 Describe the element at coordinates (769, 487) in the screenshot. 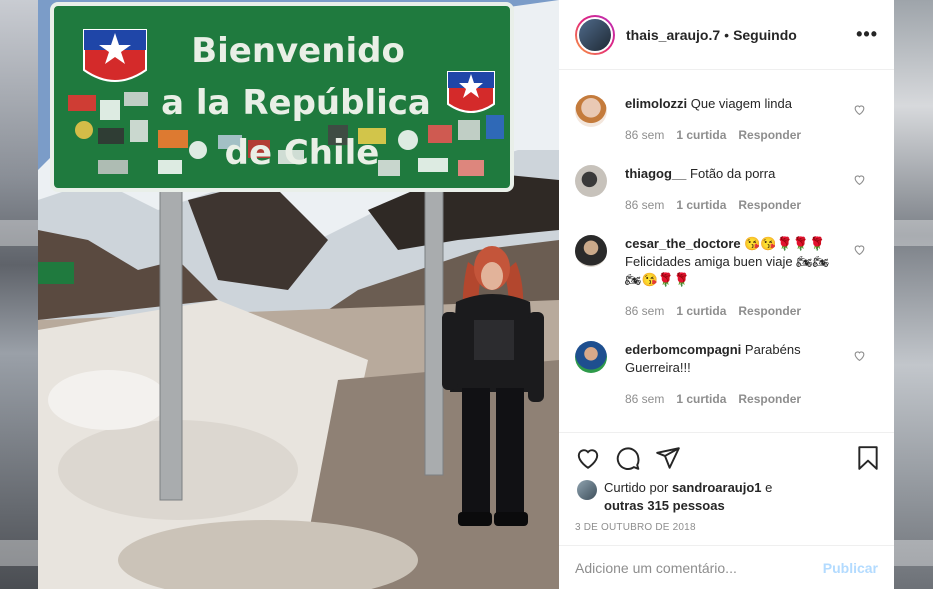

I see `liked-by-connector: e` at that location.